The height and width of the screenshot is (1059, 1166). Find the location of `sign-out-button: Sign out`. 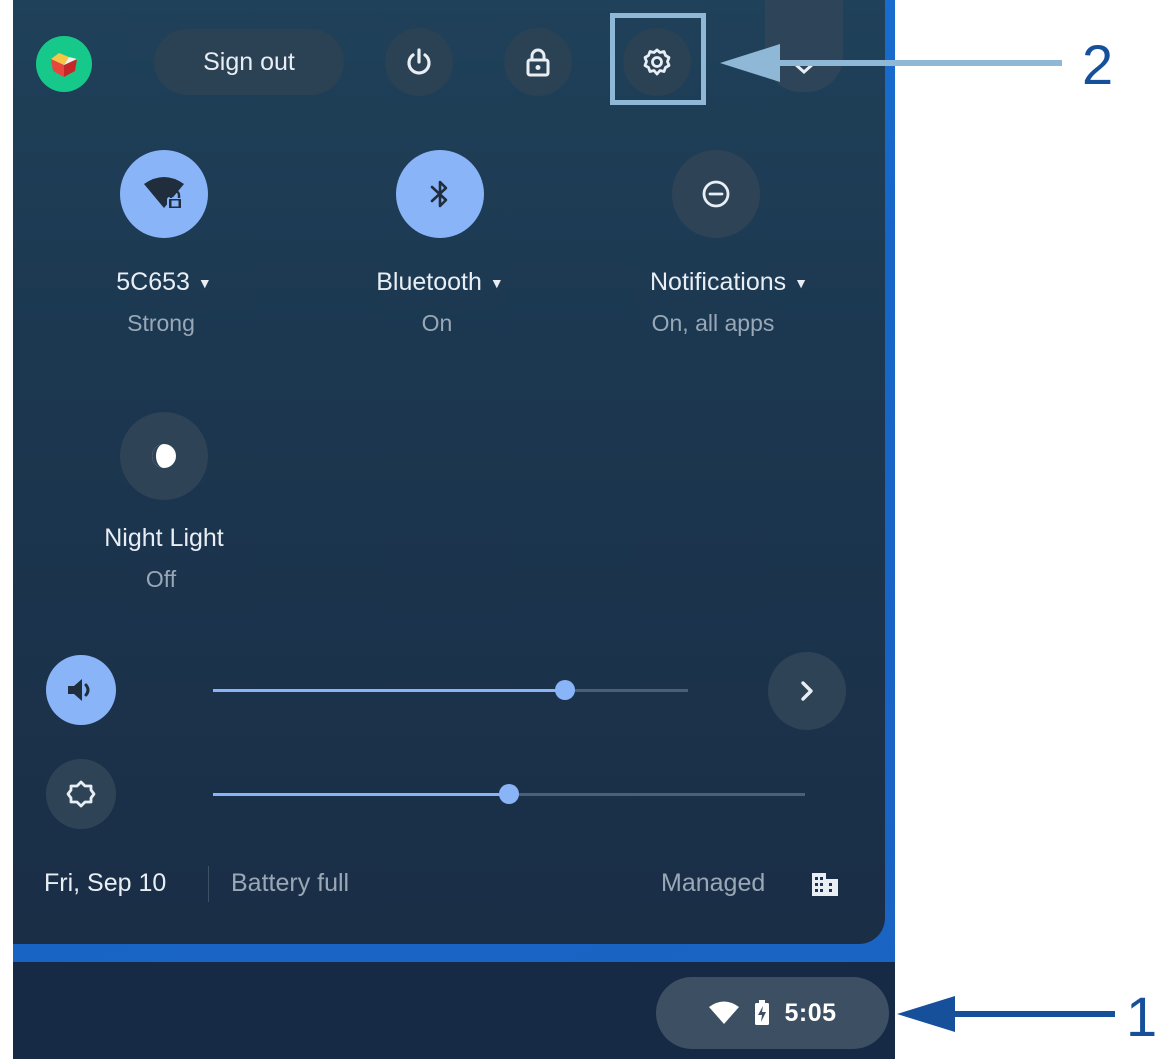

sign-out-button: Sign out is located at coordinates (249, 62).